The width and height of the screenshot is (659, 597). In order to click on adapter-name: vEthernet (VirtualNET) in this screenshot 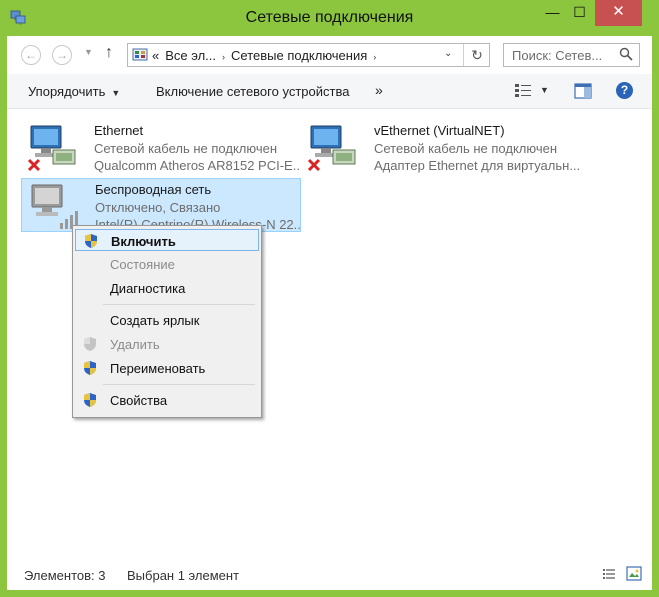, I will do `click(439, 130)`.